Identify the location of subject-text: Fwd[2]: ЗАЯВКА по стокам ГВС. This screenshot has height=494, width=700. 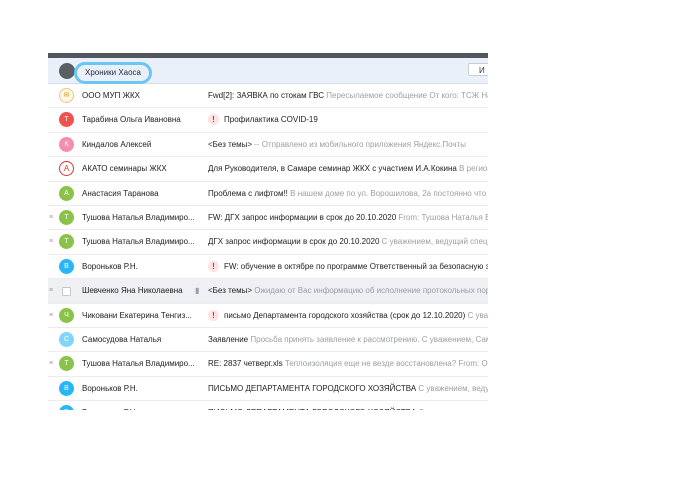
(266, 95).